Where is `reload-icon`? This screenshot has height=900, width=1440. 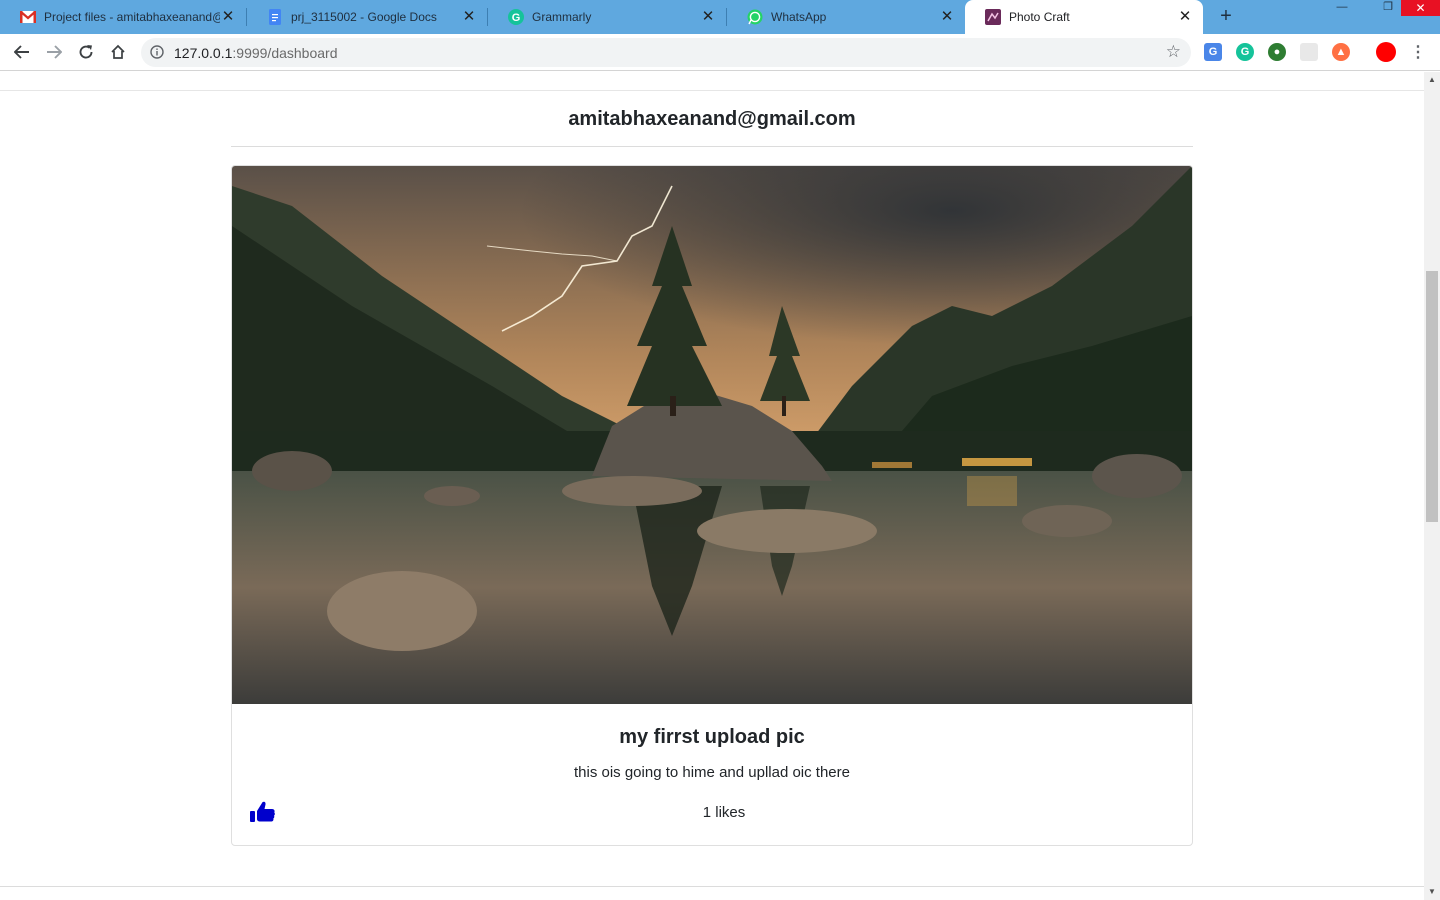
reload-icon is located at coordinates (86, 52).